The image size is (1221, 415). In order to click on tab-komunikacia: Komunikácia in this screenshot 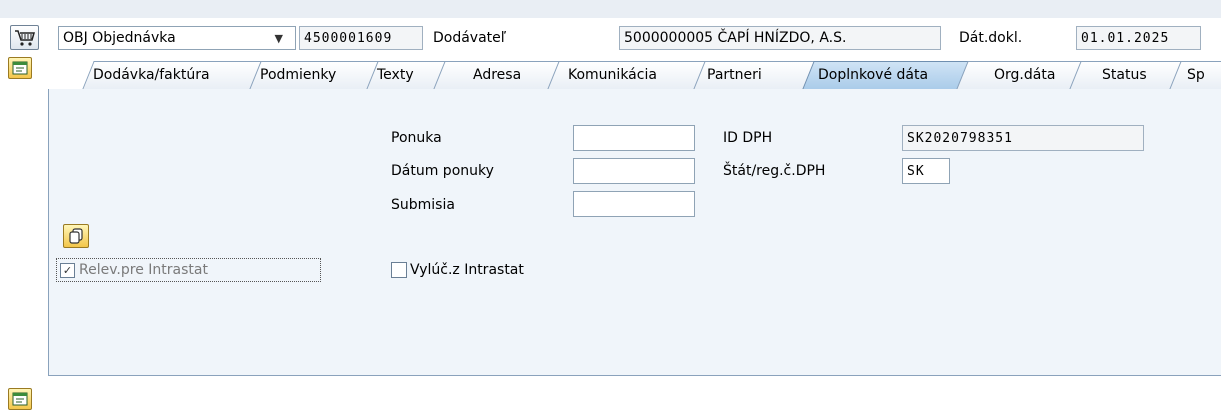, I will do `click(612, 75)`.